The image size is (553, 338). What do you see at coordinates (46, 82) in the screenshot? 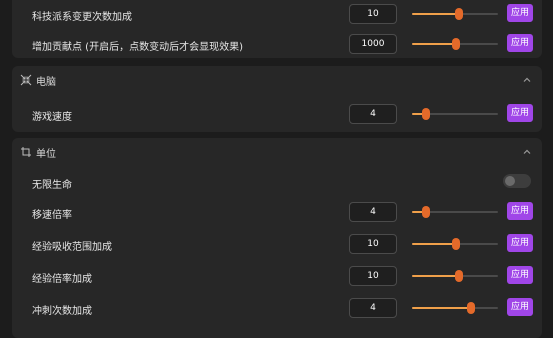
I see `section-title: 电脑` at bounding box center [46, 82].